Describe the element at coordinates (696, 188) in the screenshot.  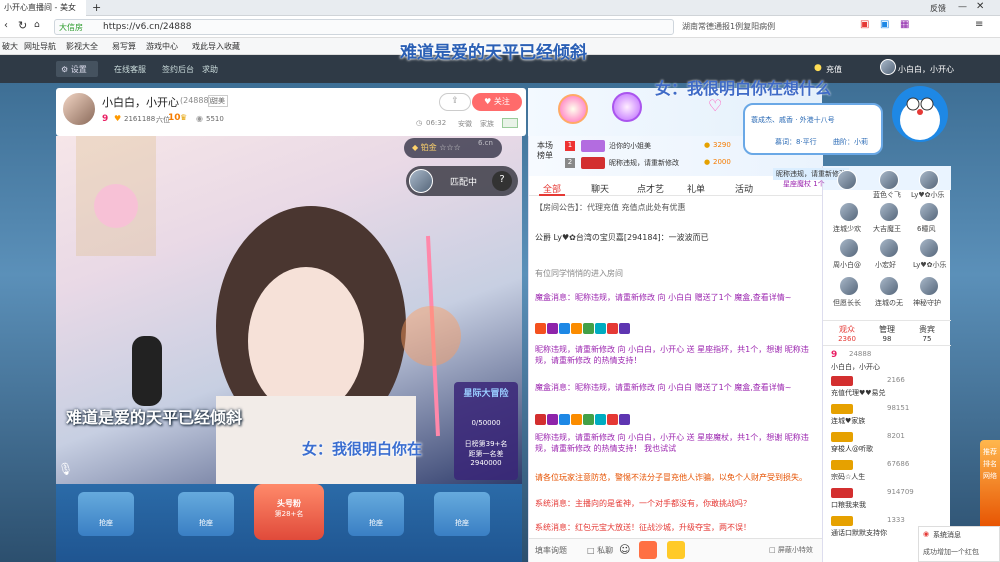
I see `tab-gifts: 礼单` at that location.